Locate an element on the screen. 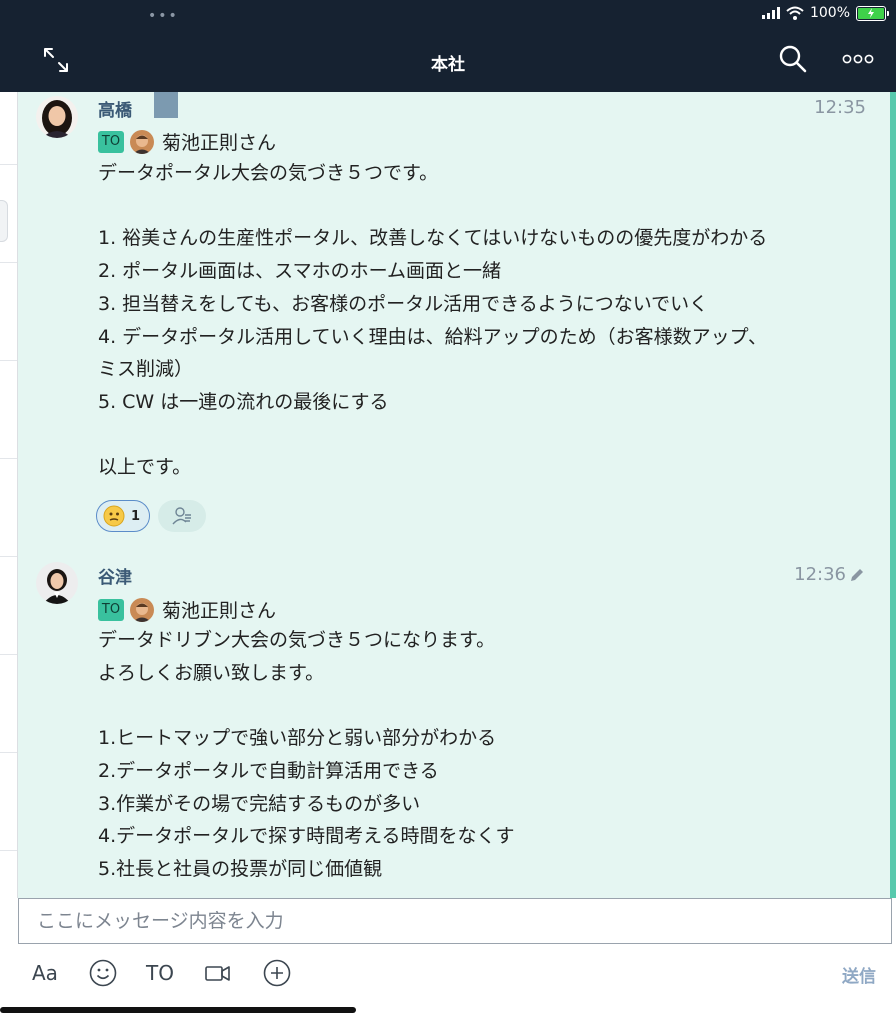 The width and height of the screenshot is (896, 1024). message-line: 4.データポータルで探す時間考える時間をなくす is located at coordinates (306, 836).